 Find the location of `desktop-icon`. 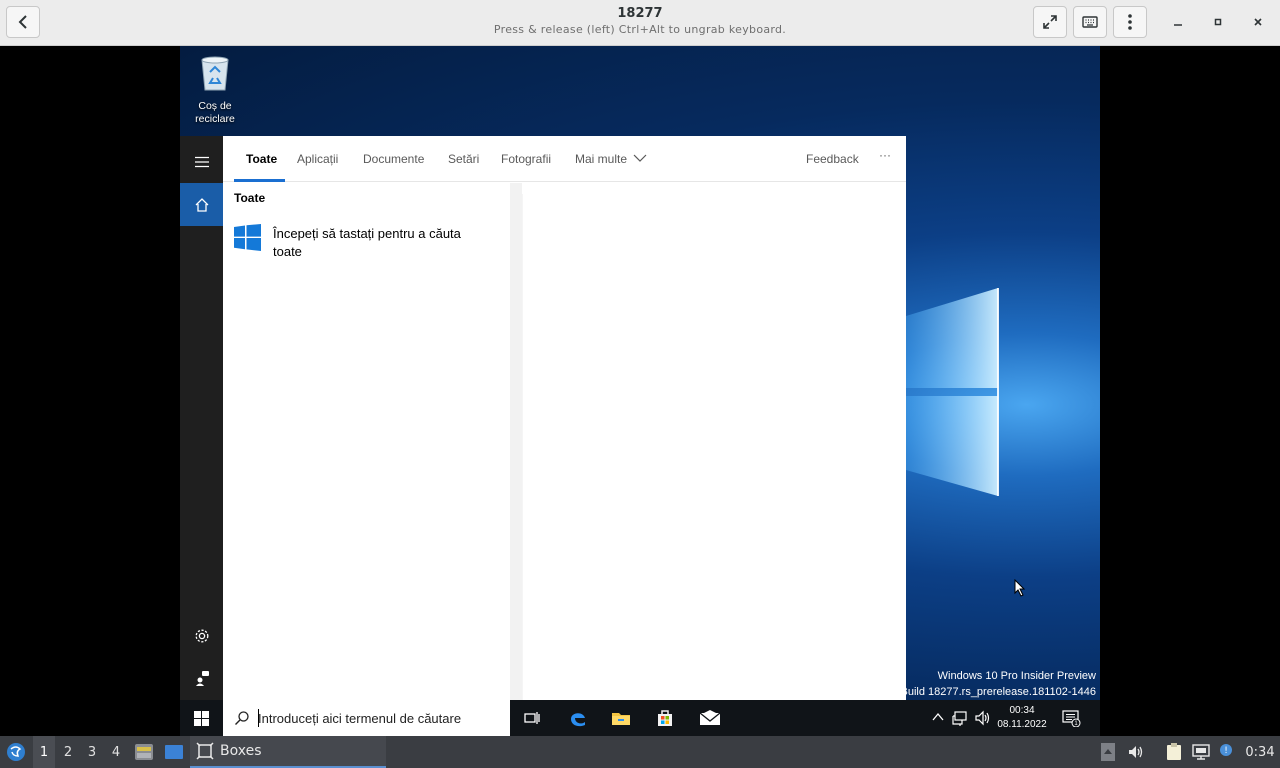

desktop-icon is located at coordinates (174, 752).